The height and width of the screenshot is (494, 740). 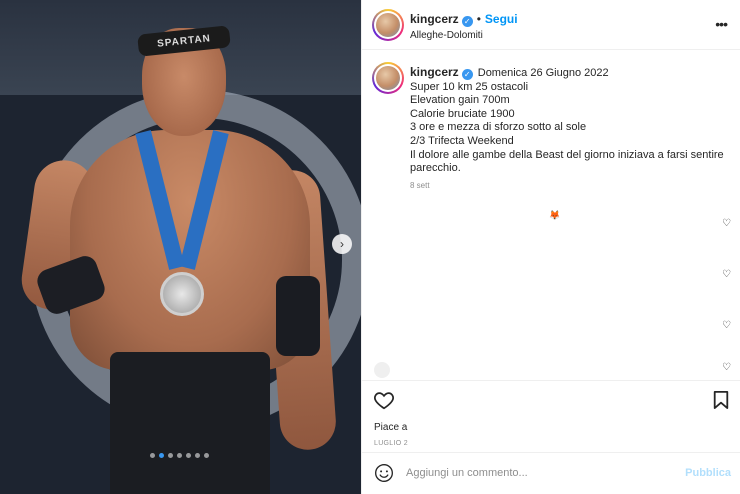 I want to click on follow-button: Segui, so click(x=501, y=19).